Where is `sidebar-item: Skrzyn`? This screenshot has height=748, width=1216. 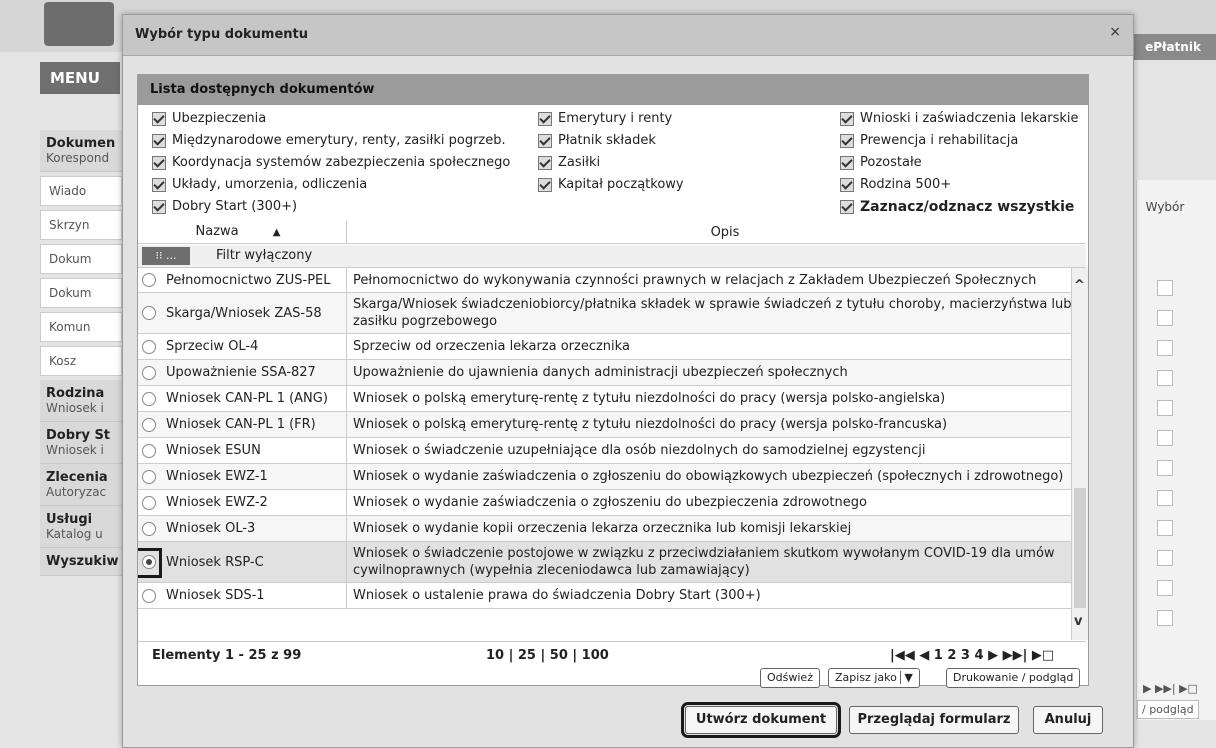
sidebar-item: Skrzyn is located at coordinates (81, 225).